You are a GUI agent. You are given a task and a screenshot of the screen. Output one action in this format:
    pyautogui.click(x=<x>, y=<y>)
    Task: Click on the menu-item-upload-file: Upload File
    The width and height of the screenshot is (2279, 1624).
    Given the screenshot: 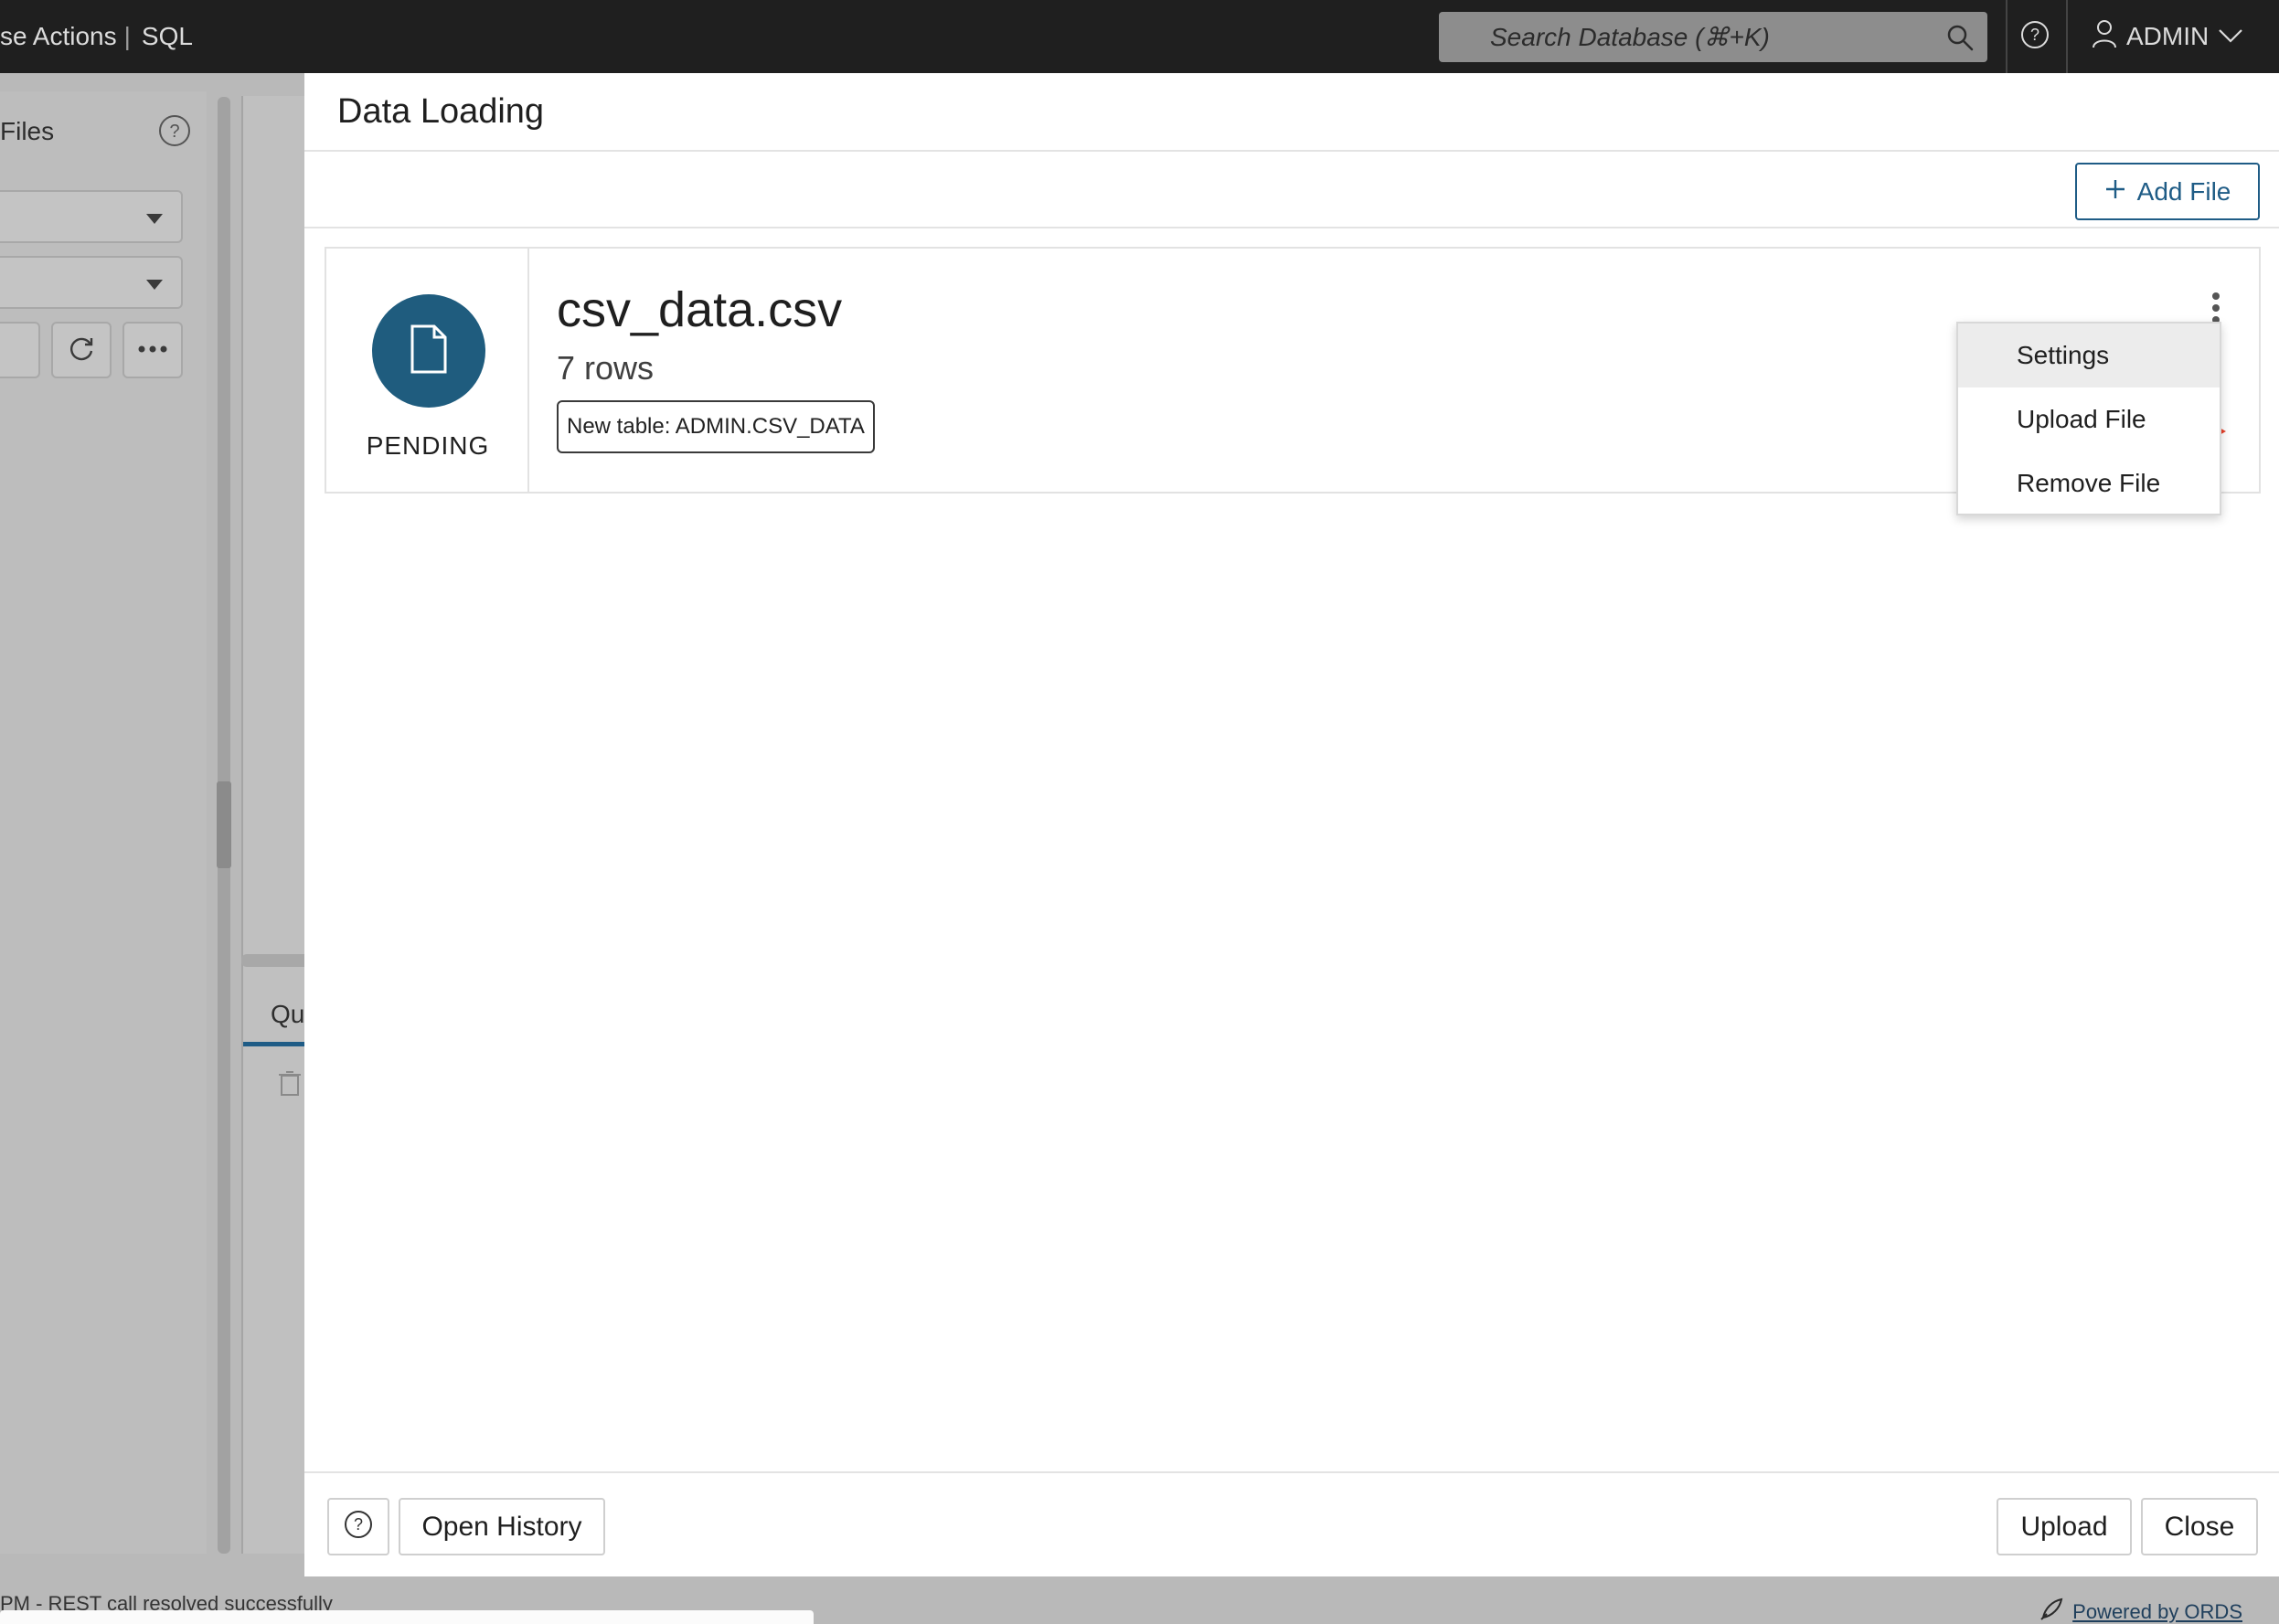 What is the action you would take?
    pyautogui.click(x=2089, y=419)
    